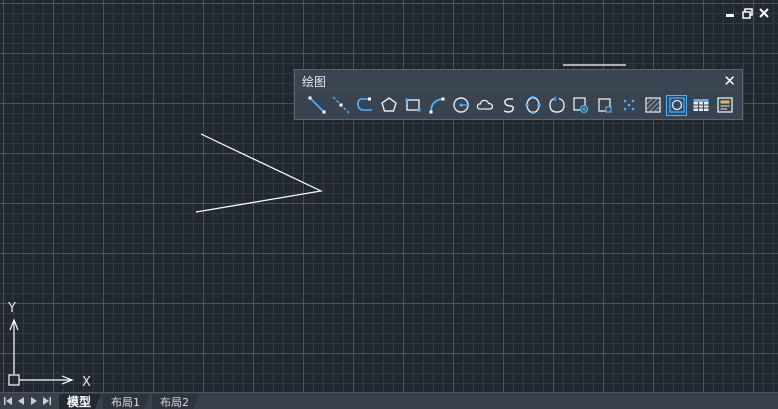 The image size is (778, 409). I want to click on table-tool, so click(700, 105).